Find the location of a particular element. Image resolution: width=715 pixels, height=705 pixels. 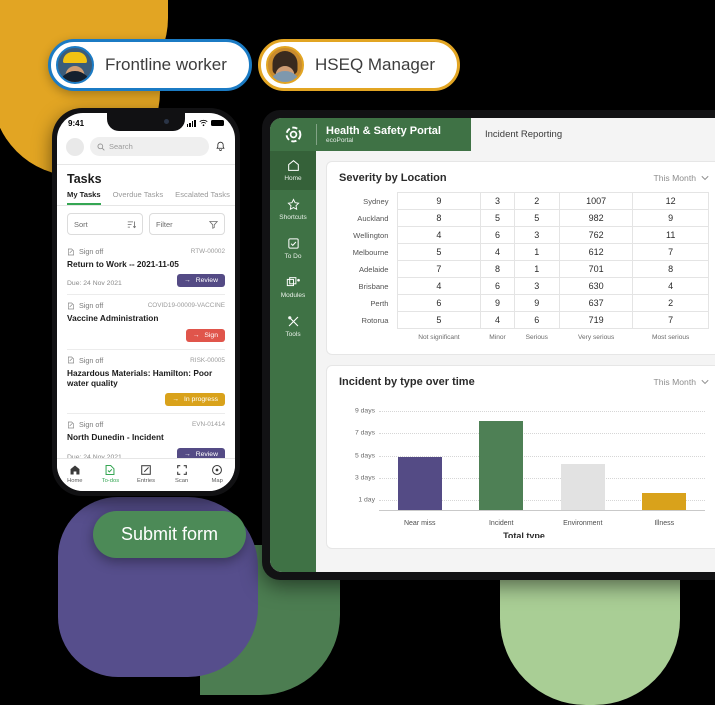

home-icon is located at coordinates (293, 165).